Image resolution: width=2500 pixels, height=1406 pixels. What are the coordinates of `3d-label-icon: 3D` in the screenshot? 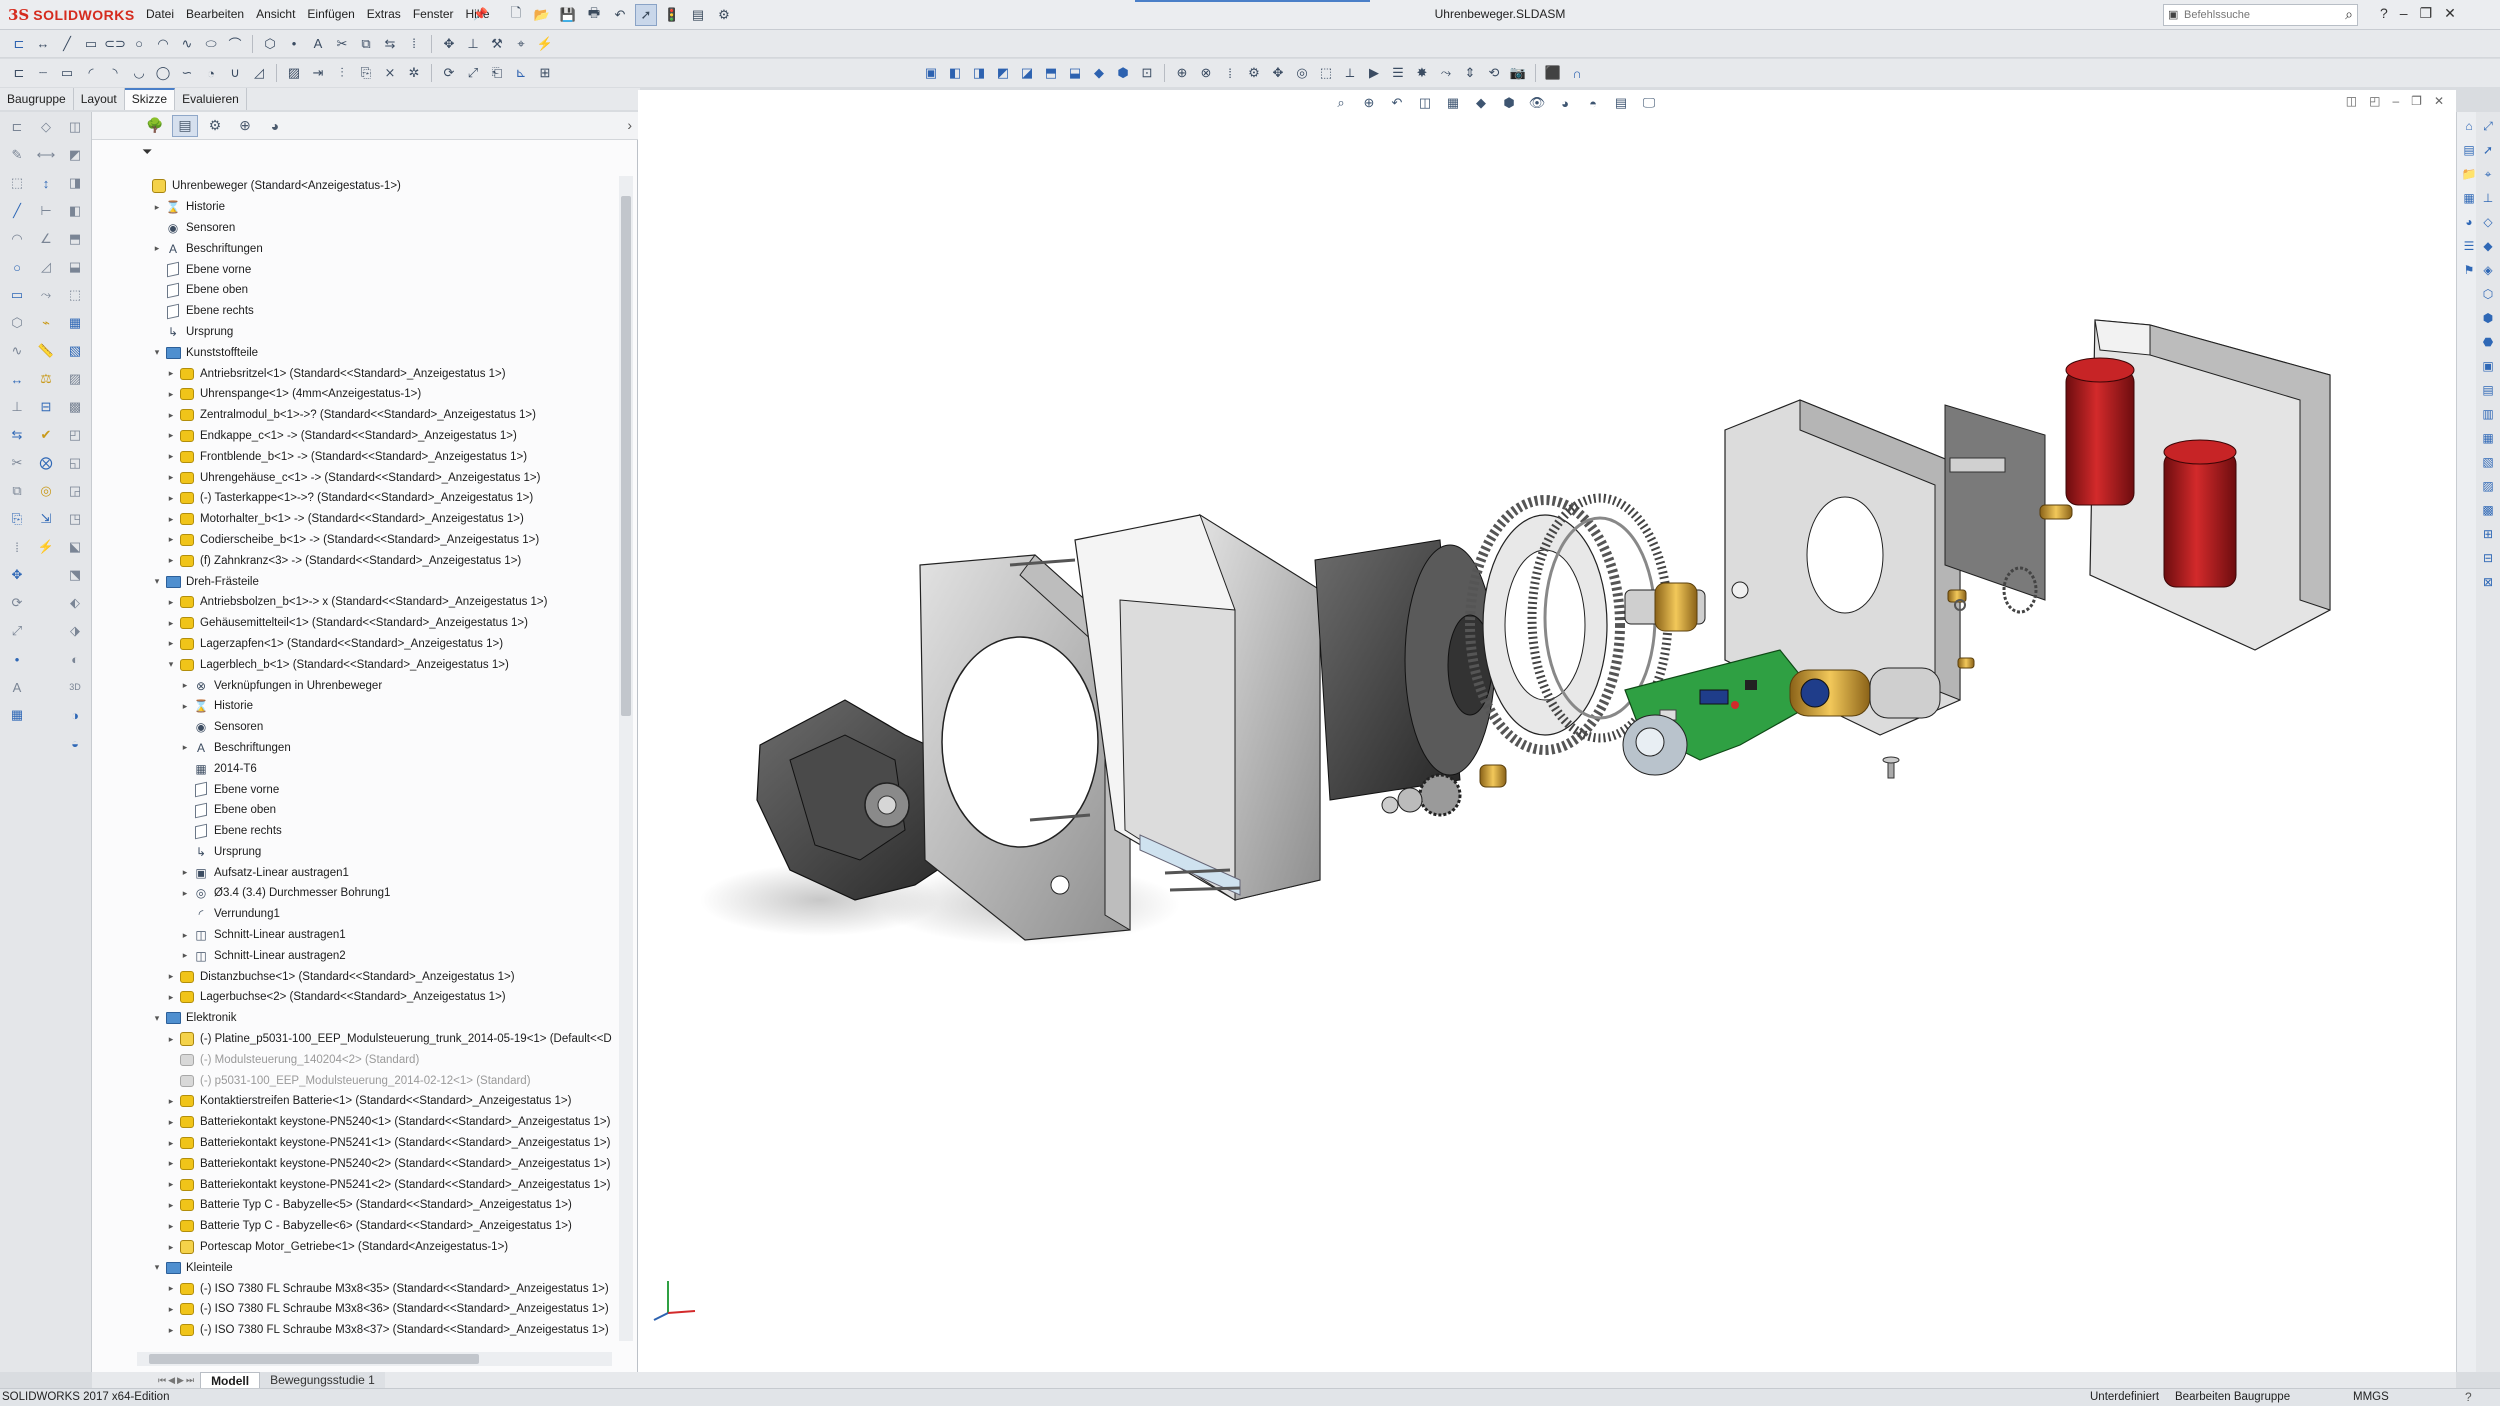 It's located at (75, 687).